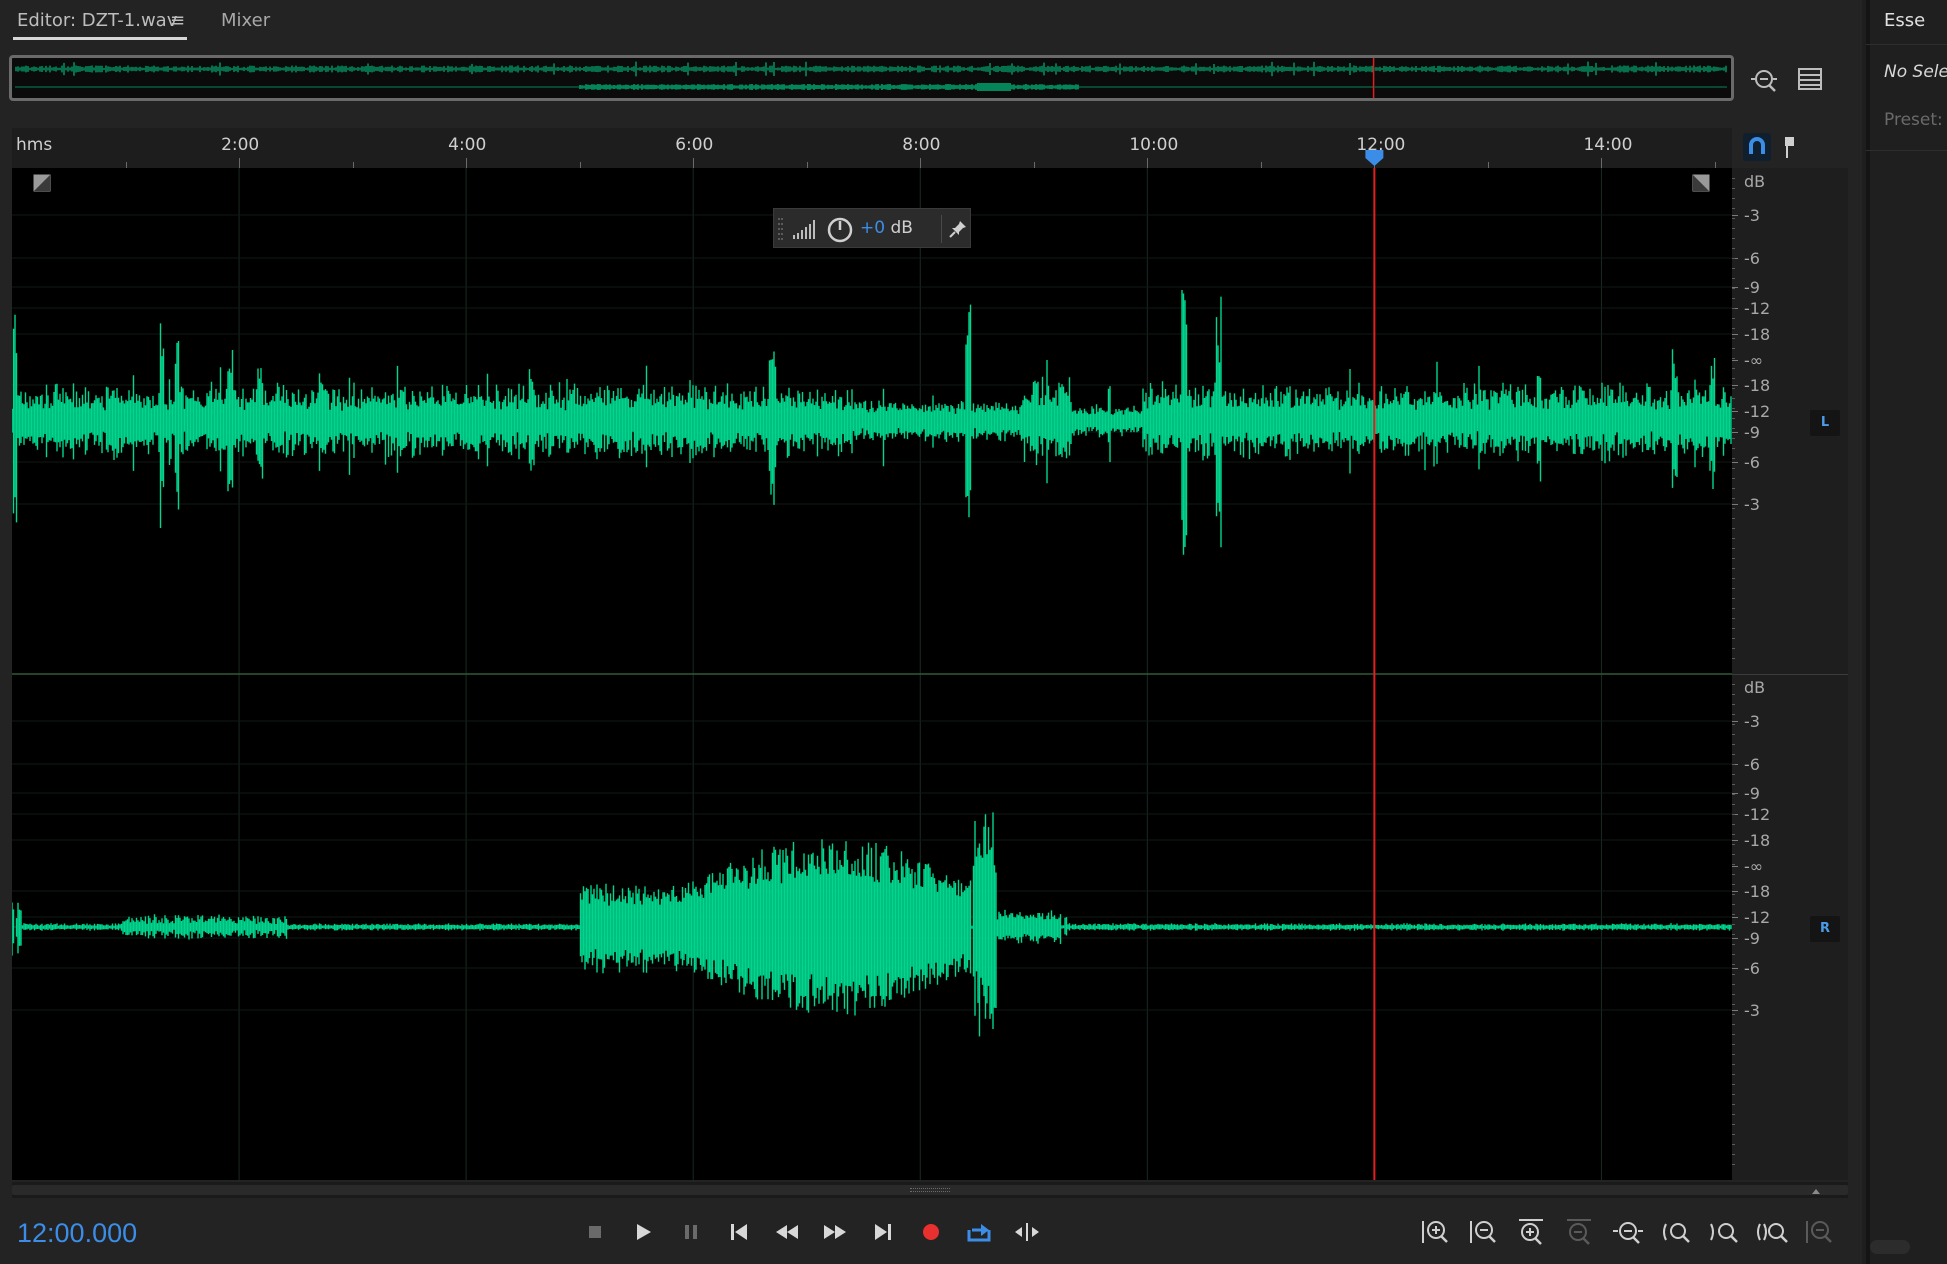 This screenshot has width=1947, height=1264. What do you see at coordinates (781, 229) in the screenshot?
I see `hud-drag-handle-icon` at bounding box center [781, 229].